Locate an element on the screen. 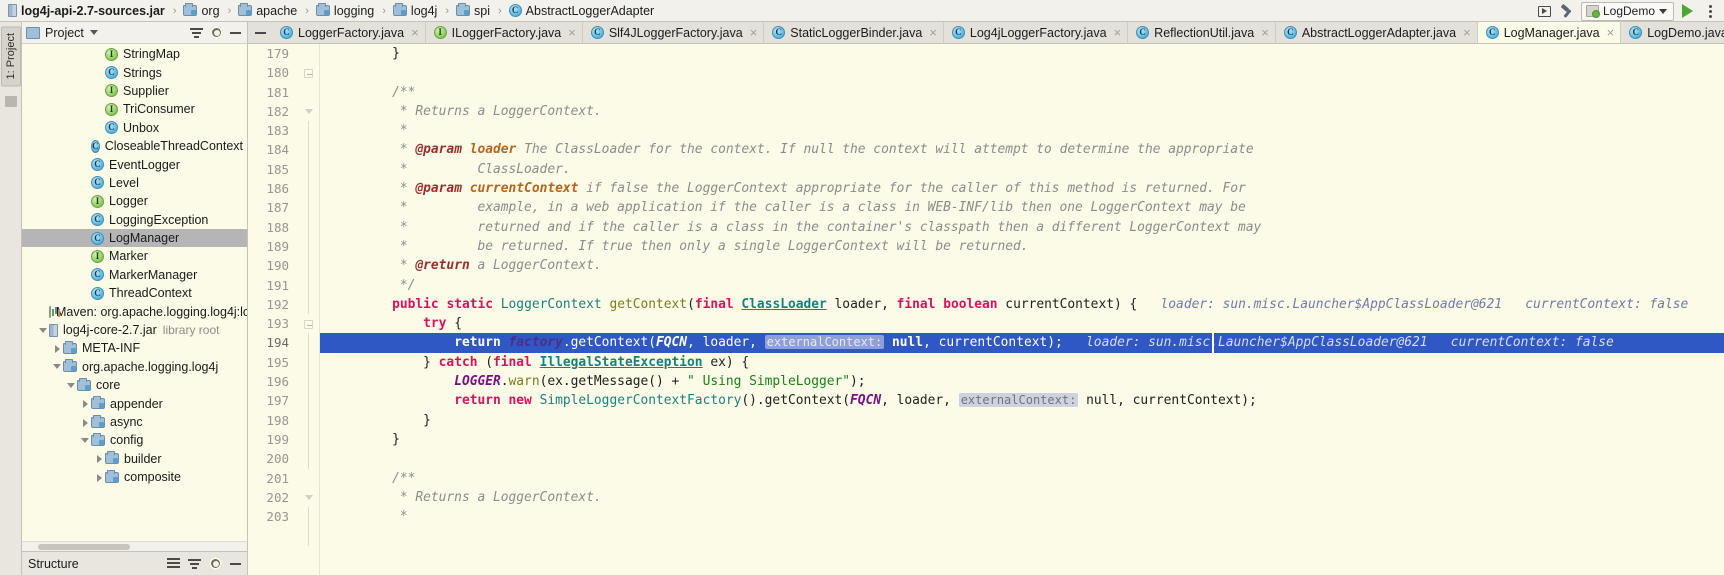  more-icon is located at coordinates (1710, 11).